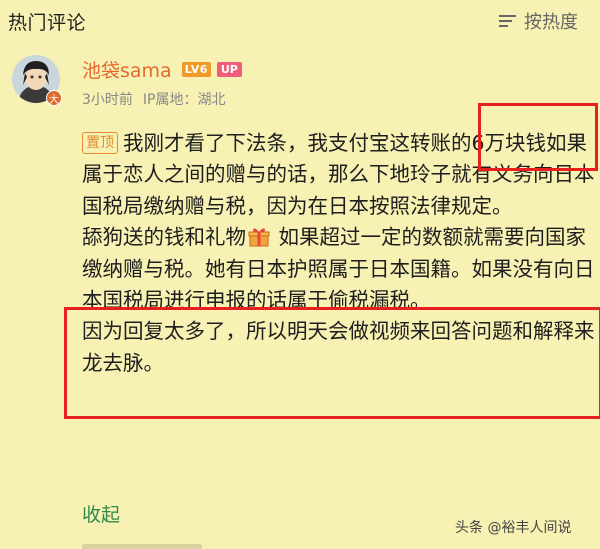  What do you see at coordinates (507, 21) in the screenshot?
I see `sort-lines-icon` at bounding box center [507, 21].